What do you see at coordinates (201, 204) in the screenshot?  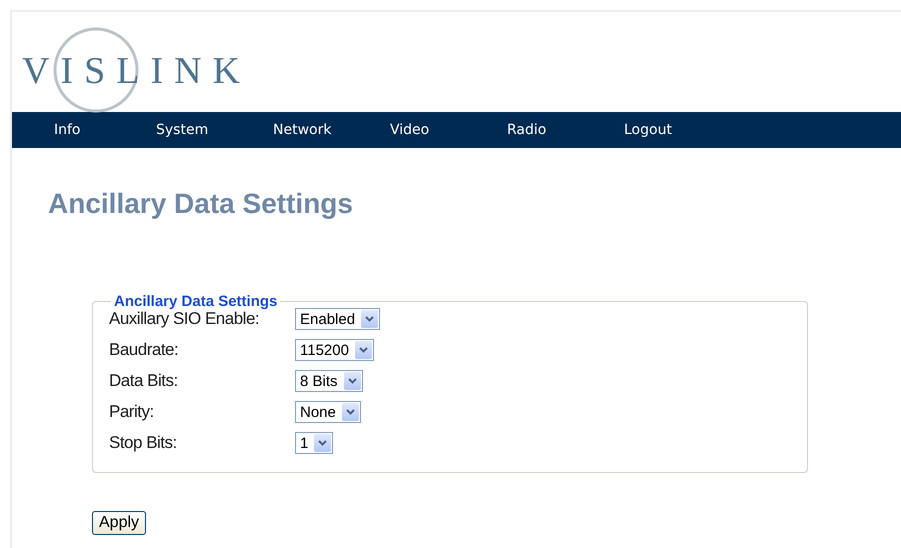 I see `page-title: Ancillary Data Settings` at bounding box center [201, 204].